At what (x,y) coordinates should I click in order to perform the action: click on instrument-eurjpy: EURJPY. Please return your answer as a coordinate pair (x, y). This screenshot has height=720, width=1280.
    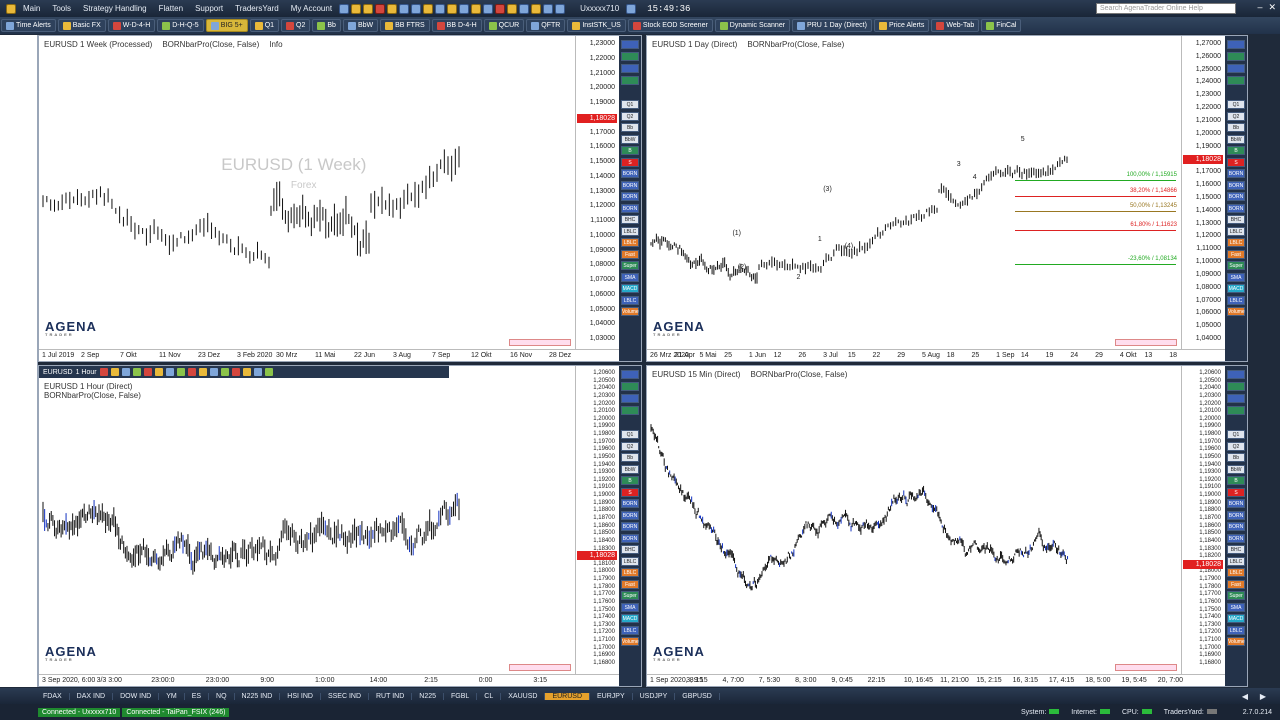
    Looking at the image, I should click on (611, 696).